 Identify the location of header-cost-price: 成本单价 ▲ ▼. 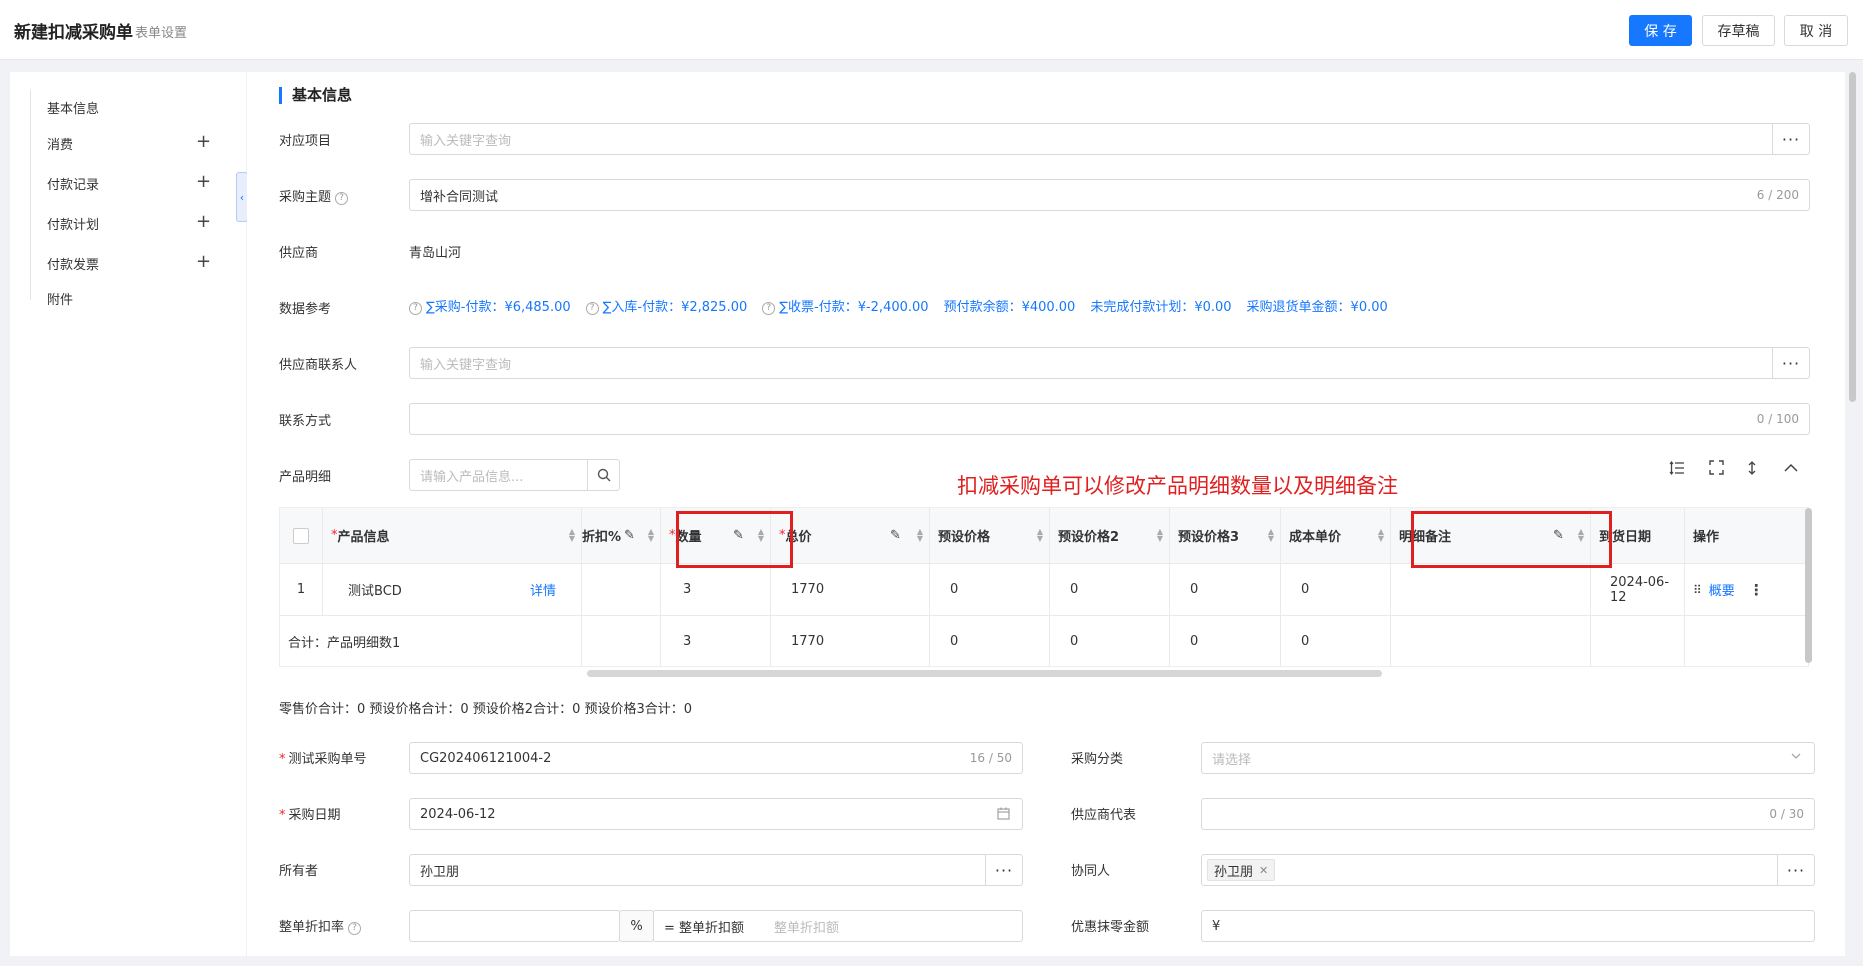
(1336, 536).